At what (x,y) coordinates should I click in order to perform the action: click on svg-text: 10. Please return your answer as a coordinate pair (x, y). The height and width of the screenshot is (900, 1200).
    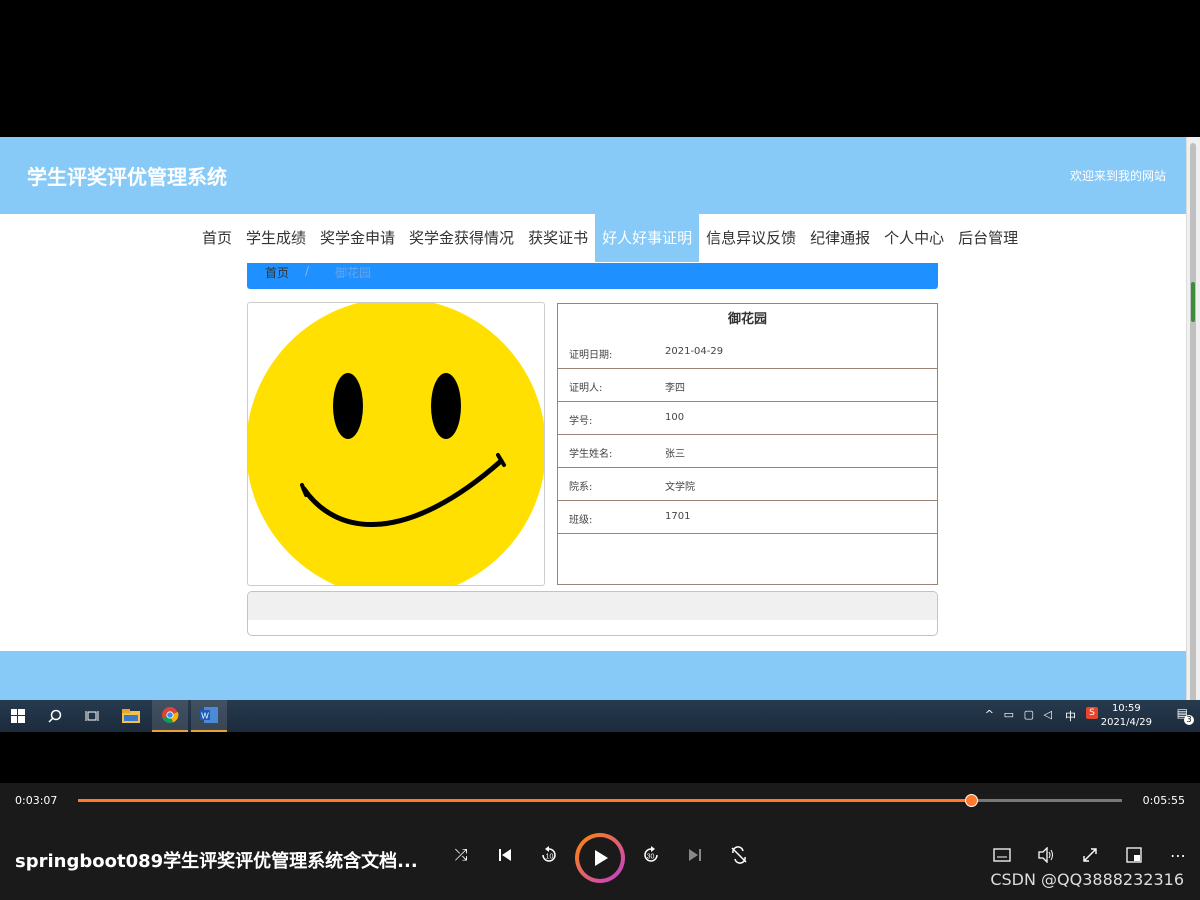
    Looking at the image, I should click on (550, 857).